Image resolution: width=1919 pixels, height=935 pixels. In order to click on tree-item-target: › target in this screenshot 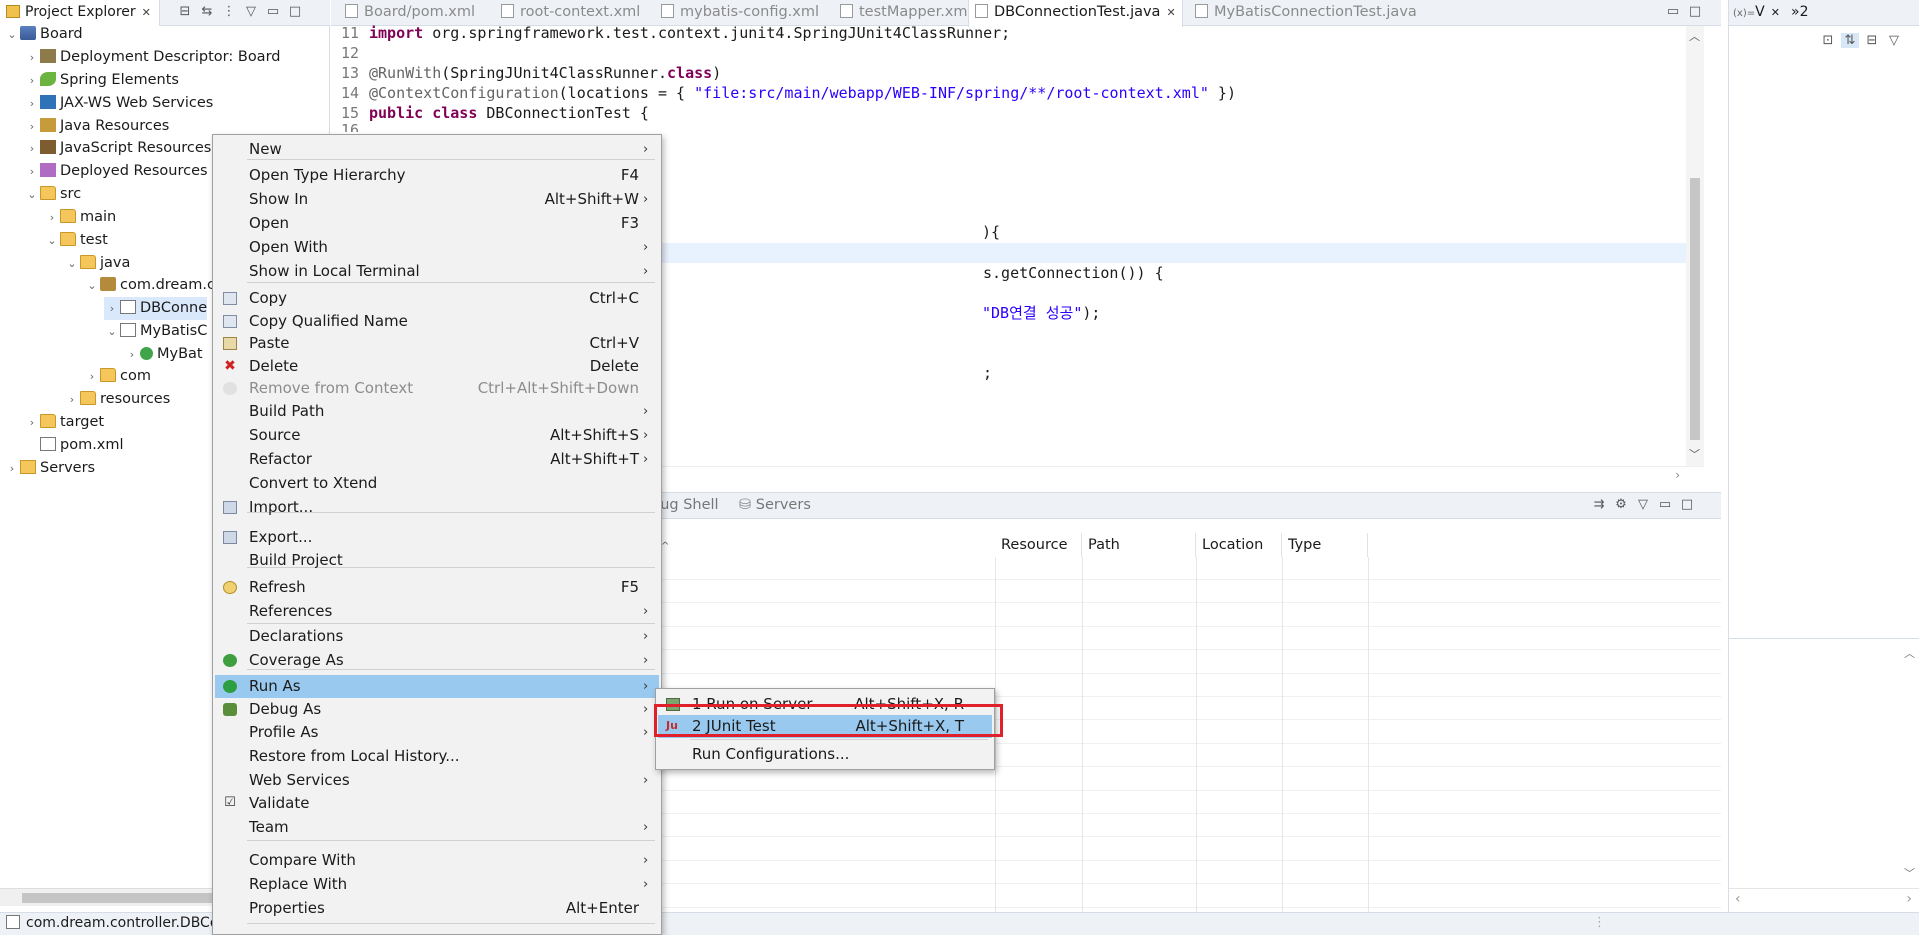, I will do `click(64, 422)`.